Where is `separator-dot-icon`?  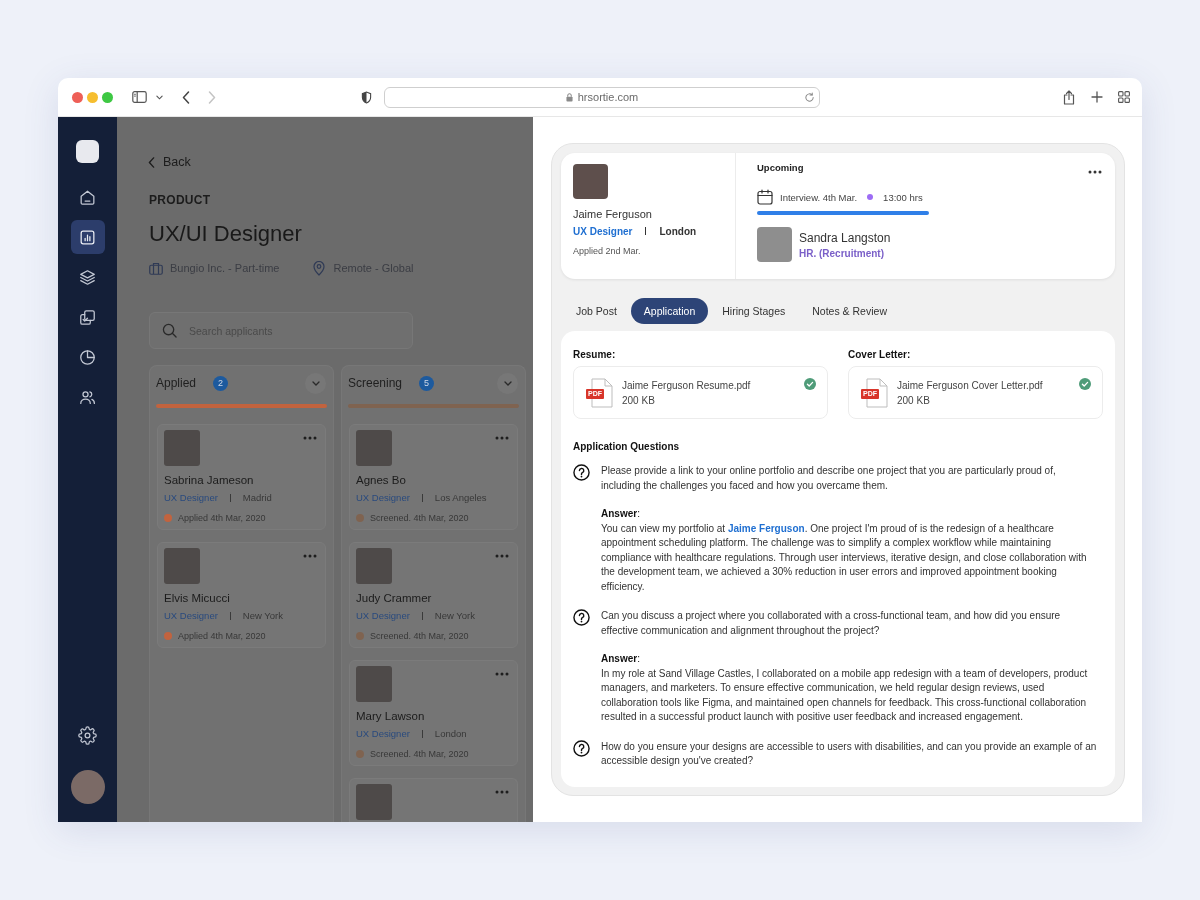 separator-dot-icon is located at coordinates (870, 197).